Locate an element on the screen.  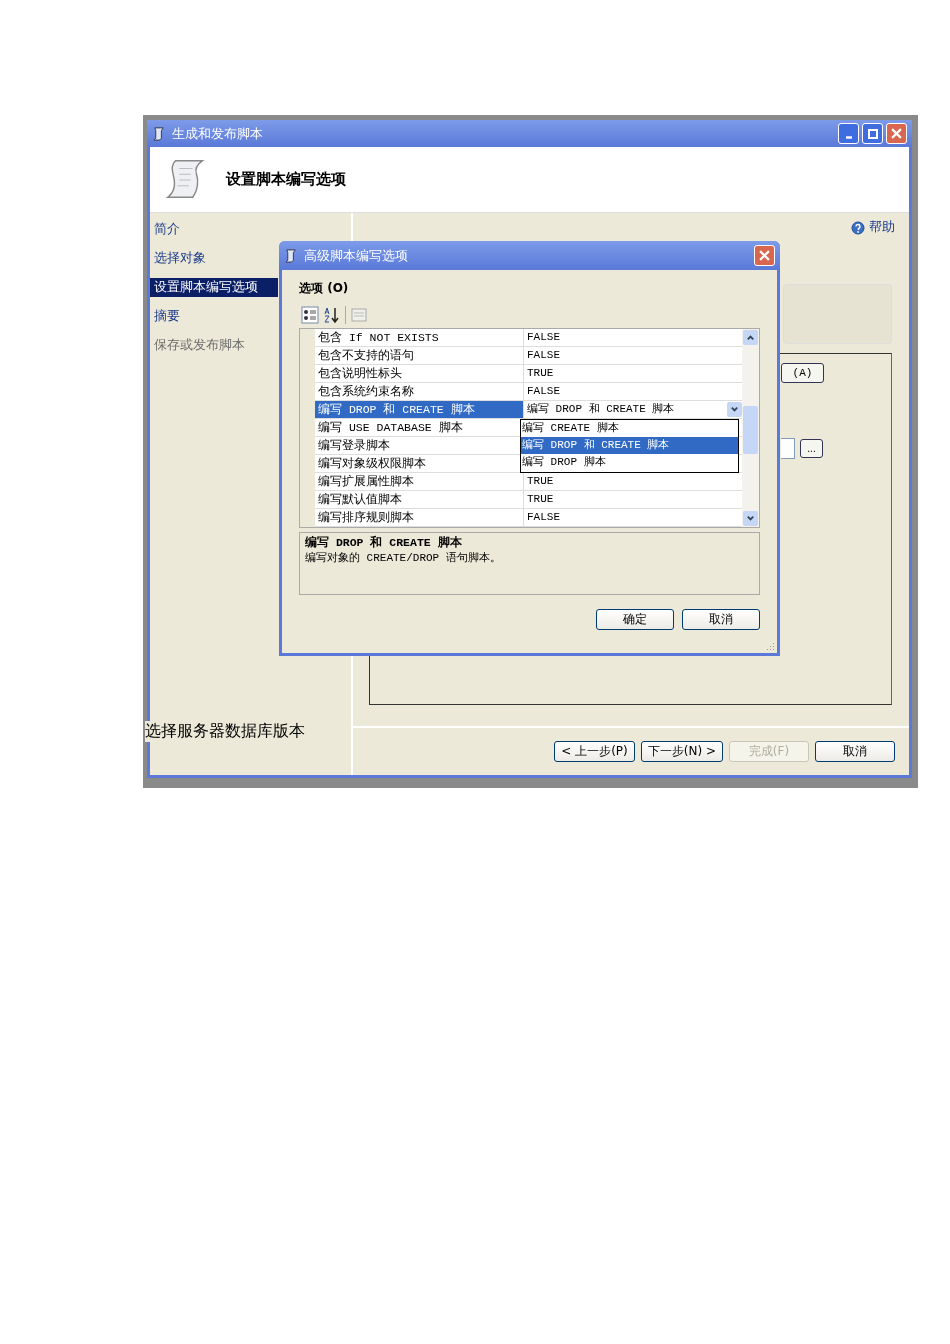
page-heading: 设置脚本编写选项 is located at coordinates (286, 179).